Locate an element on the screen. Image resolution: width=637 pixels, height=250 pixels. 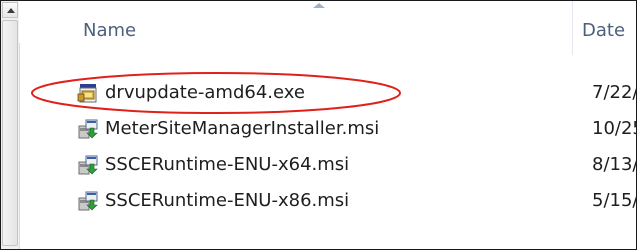
file-row: SSCERuntime-ENU-x64.msi 8/13/ is located at coordinates (327, 165).